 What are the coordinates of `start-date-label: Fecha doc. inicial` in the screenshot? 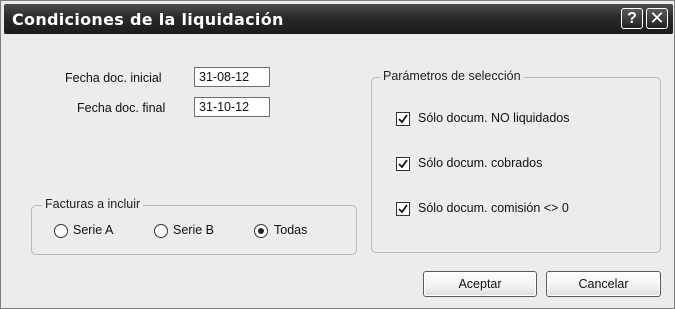 It's located at (113, 78).